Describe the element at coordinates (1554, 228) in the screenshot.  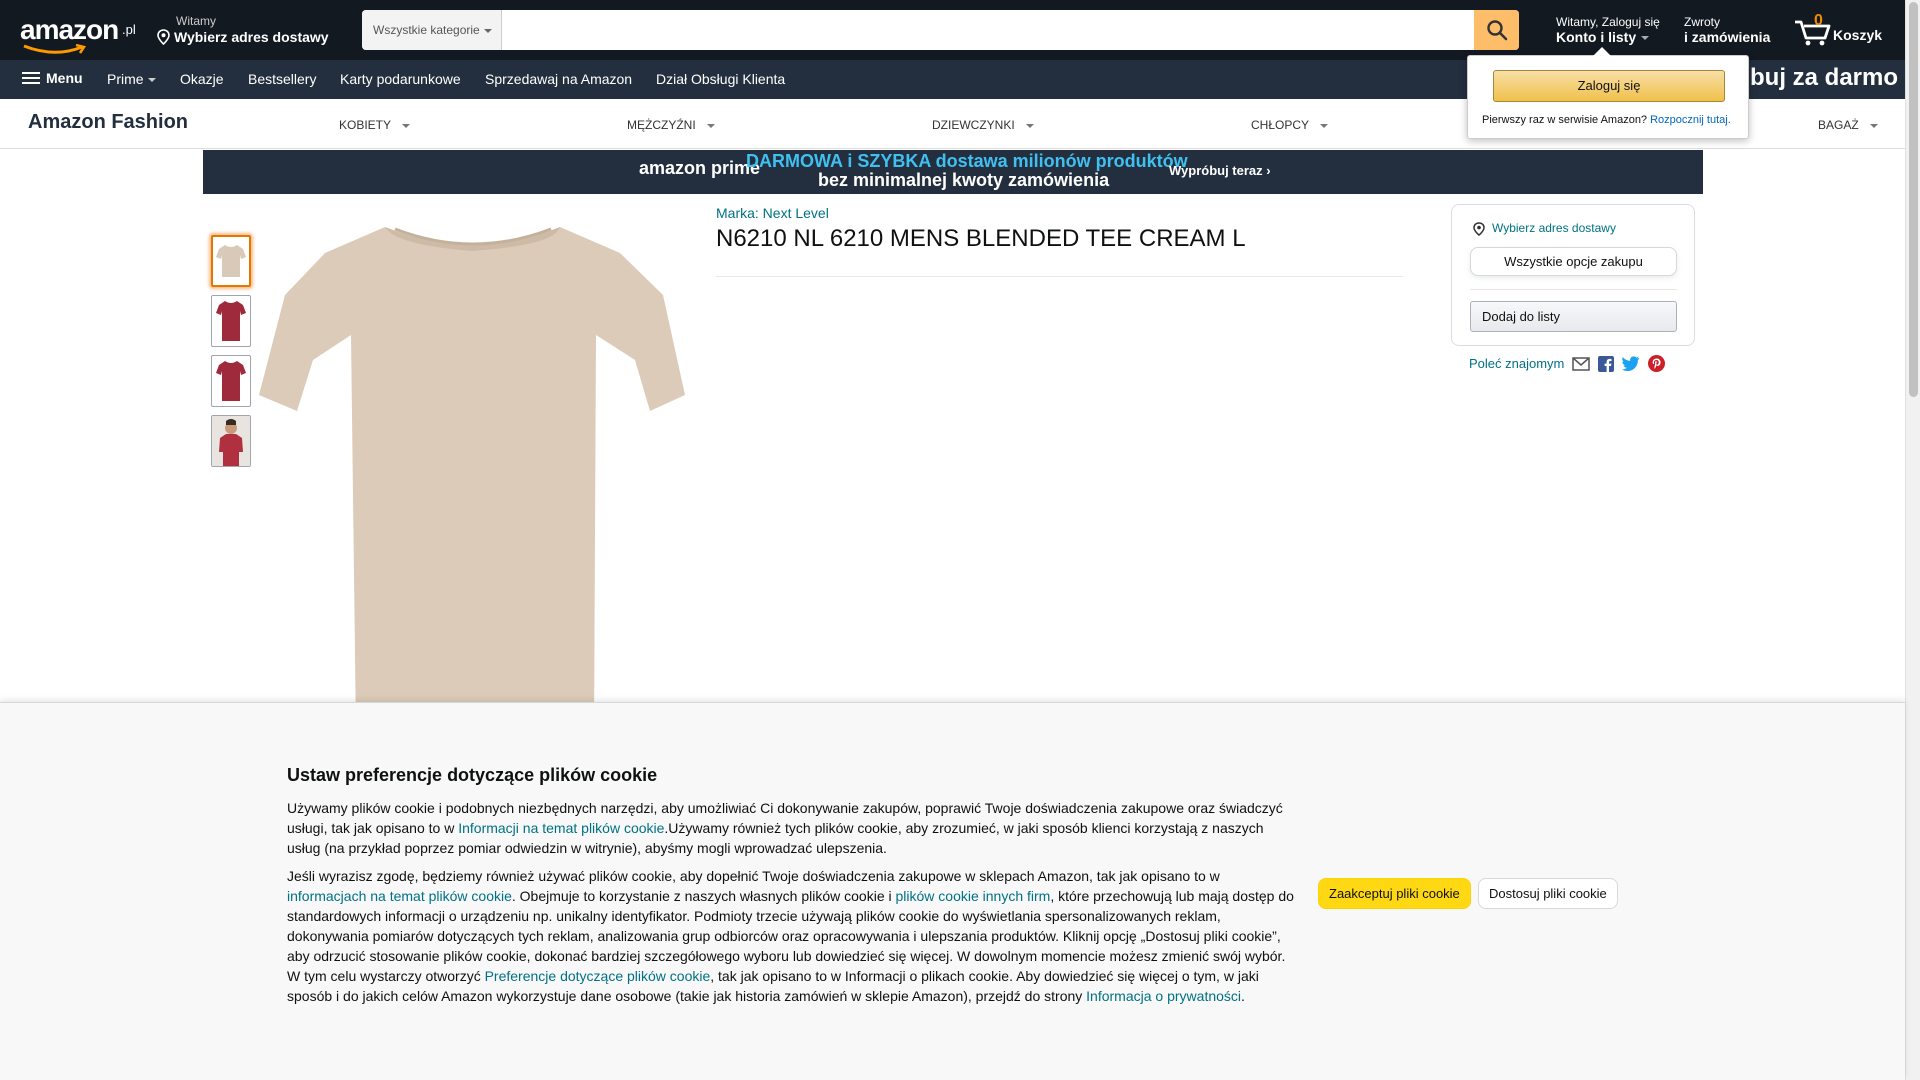
I see `deliver-label: Wybierz adres dostawy` at that location.